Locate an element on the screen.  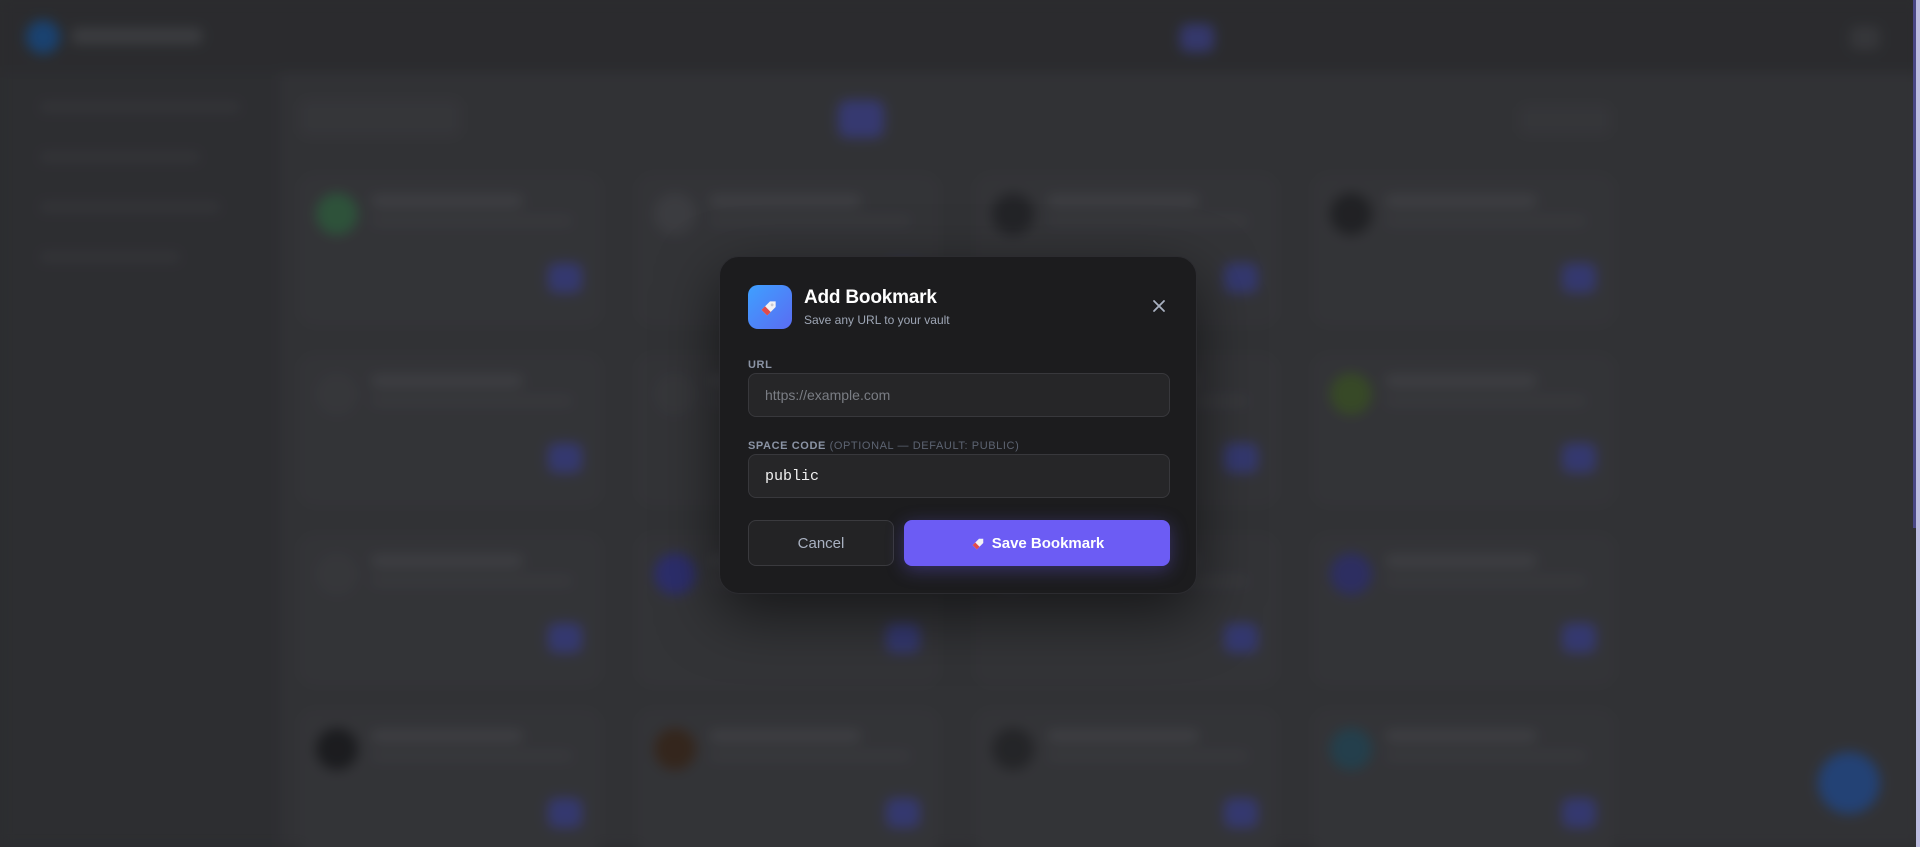
space-code-optional-note: (OPTIONAL — DEFAULT: PUBLIC) is located at coordinates (924, 446).